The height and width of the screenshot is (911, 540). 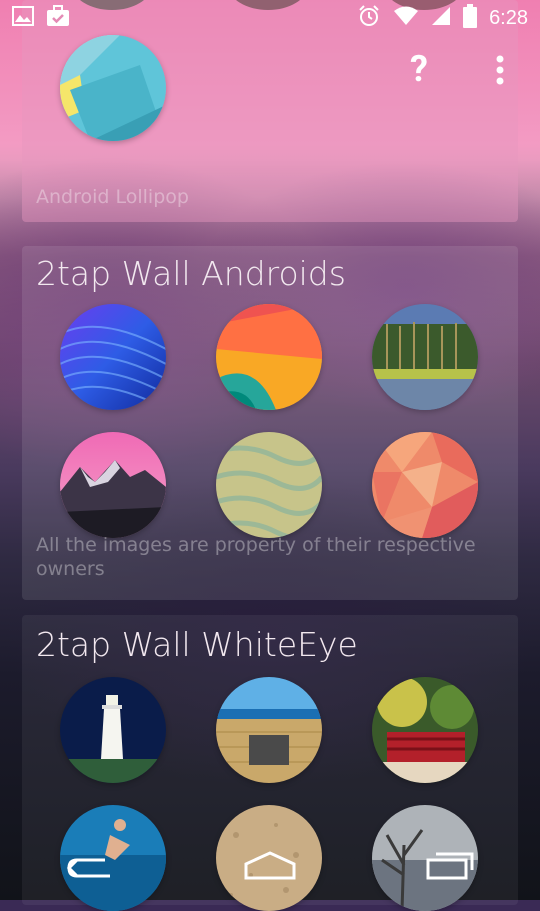 I want to click on help-icon: ?, so click(x=419, y=69).